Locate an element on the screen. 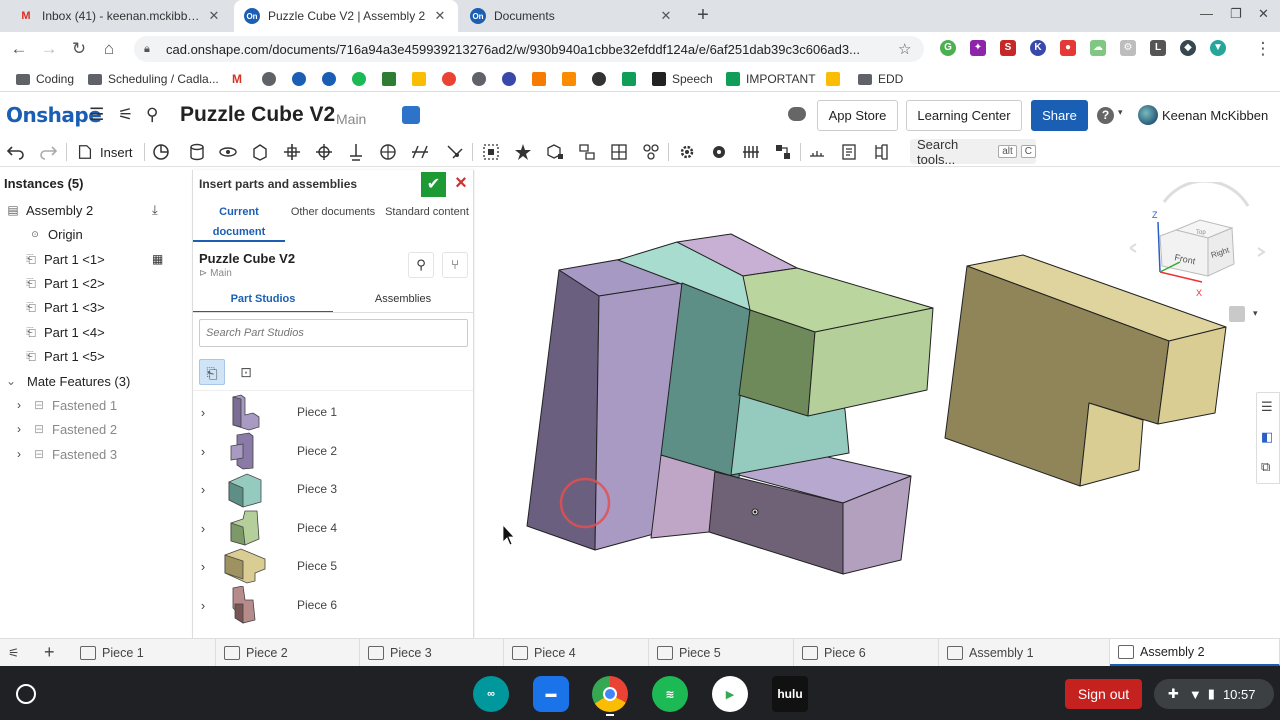  home-icon: ⌂ is located at coordinates (109, 49).